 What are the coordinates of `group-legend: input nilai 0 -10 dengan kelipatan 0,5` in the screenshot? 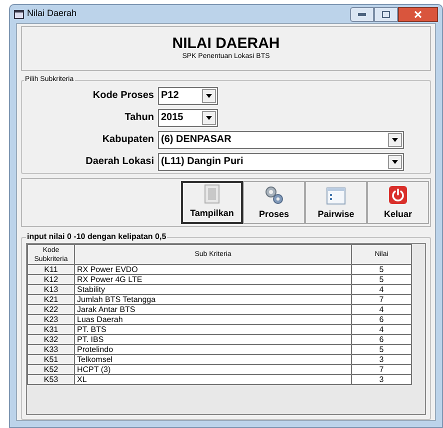 It's located at (97, 237).